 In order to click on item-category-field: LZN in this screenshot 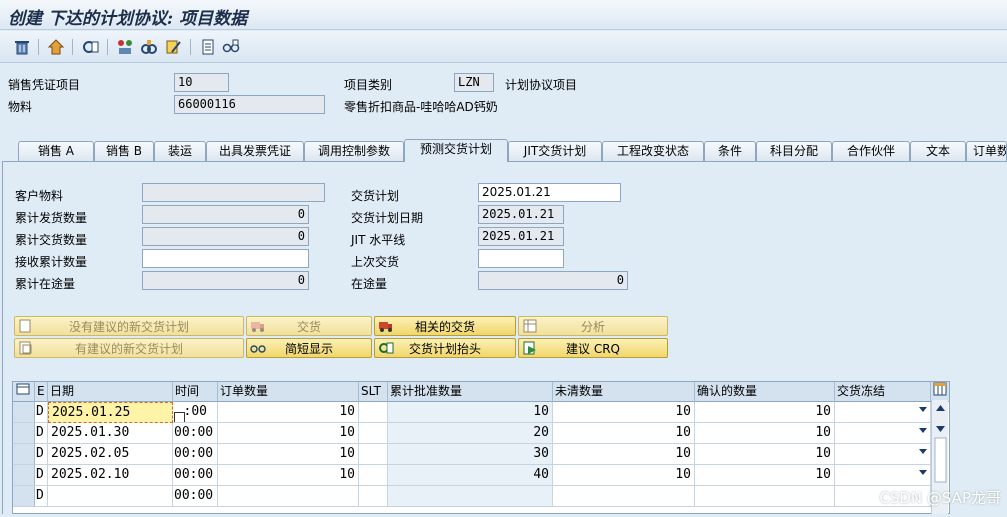, I will do `click(474, 82)`.